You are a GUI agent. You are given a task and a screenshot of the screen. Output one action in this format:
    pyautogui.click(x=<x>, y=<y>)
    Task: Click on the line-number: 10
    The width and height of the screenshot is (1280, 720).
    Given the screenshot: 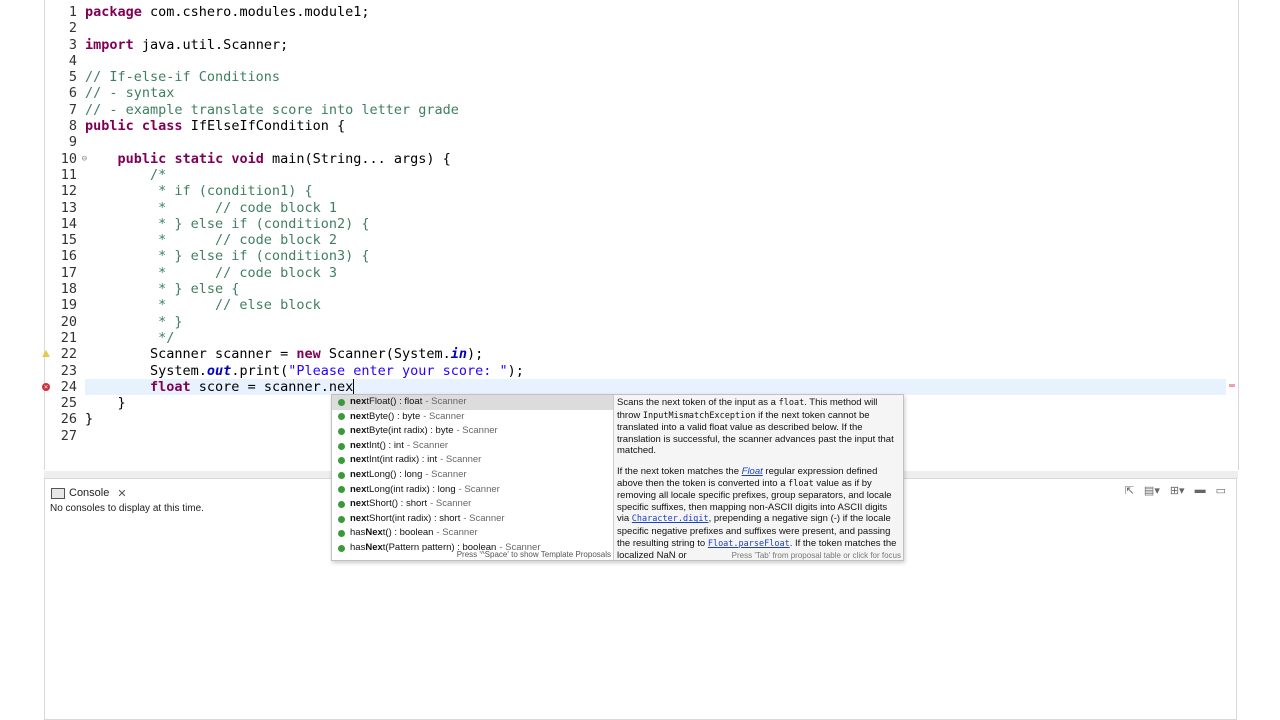 What is the action you would take?
    pyautogui.click(x=66, y=159)
    